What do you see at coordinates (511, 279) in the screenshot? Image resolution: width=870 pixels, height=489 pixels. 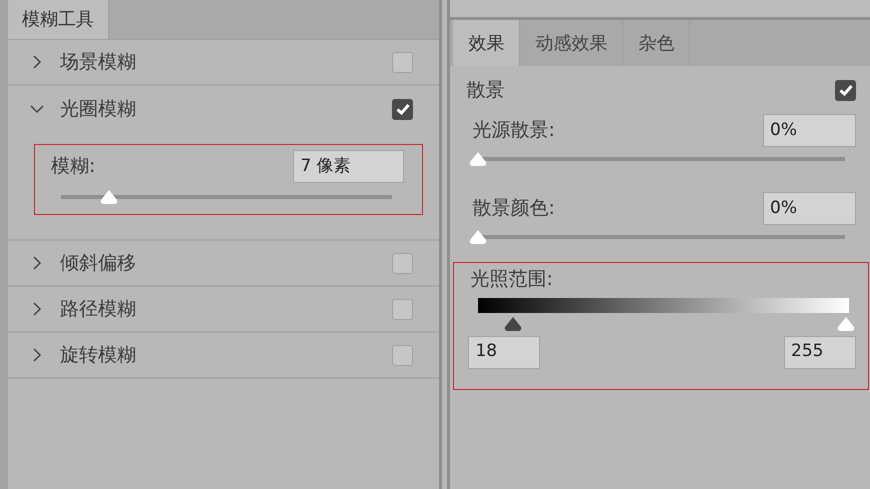 I see `field-label: 光照范围:` at bounding box center [511, 279].